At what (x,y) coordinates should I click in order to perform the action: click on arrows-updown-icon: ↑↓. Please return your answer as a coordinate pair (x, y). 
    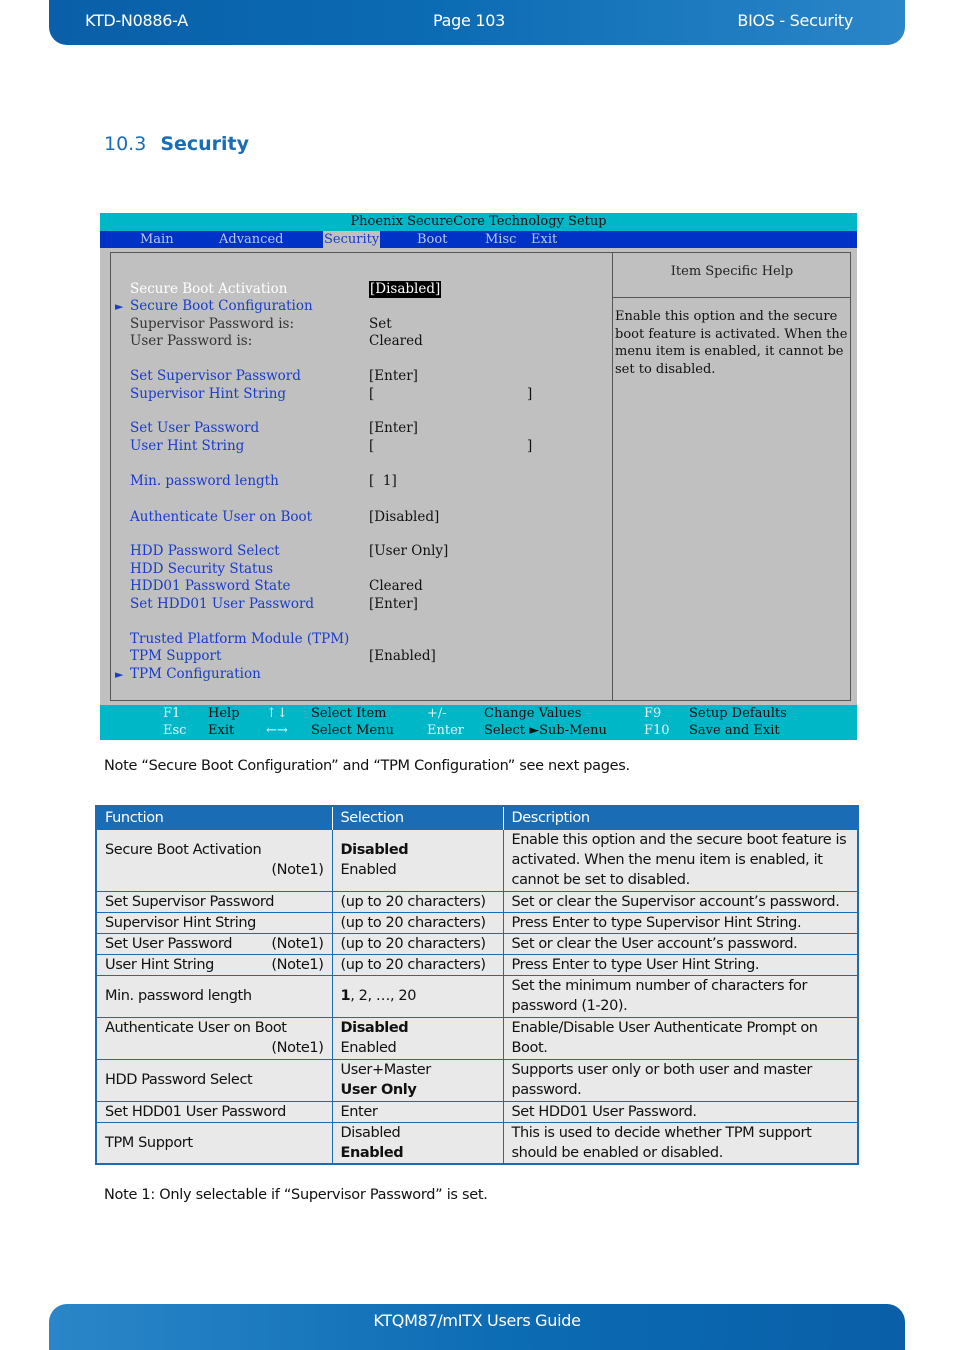
    Looking at the image, I should click on (277, 713).